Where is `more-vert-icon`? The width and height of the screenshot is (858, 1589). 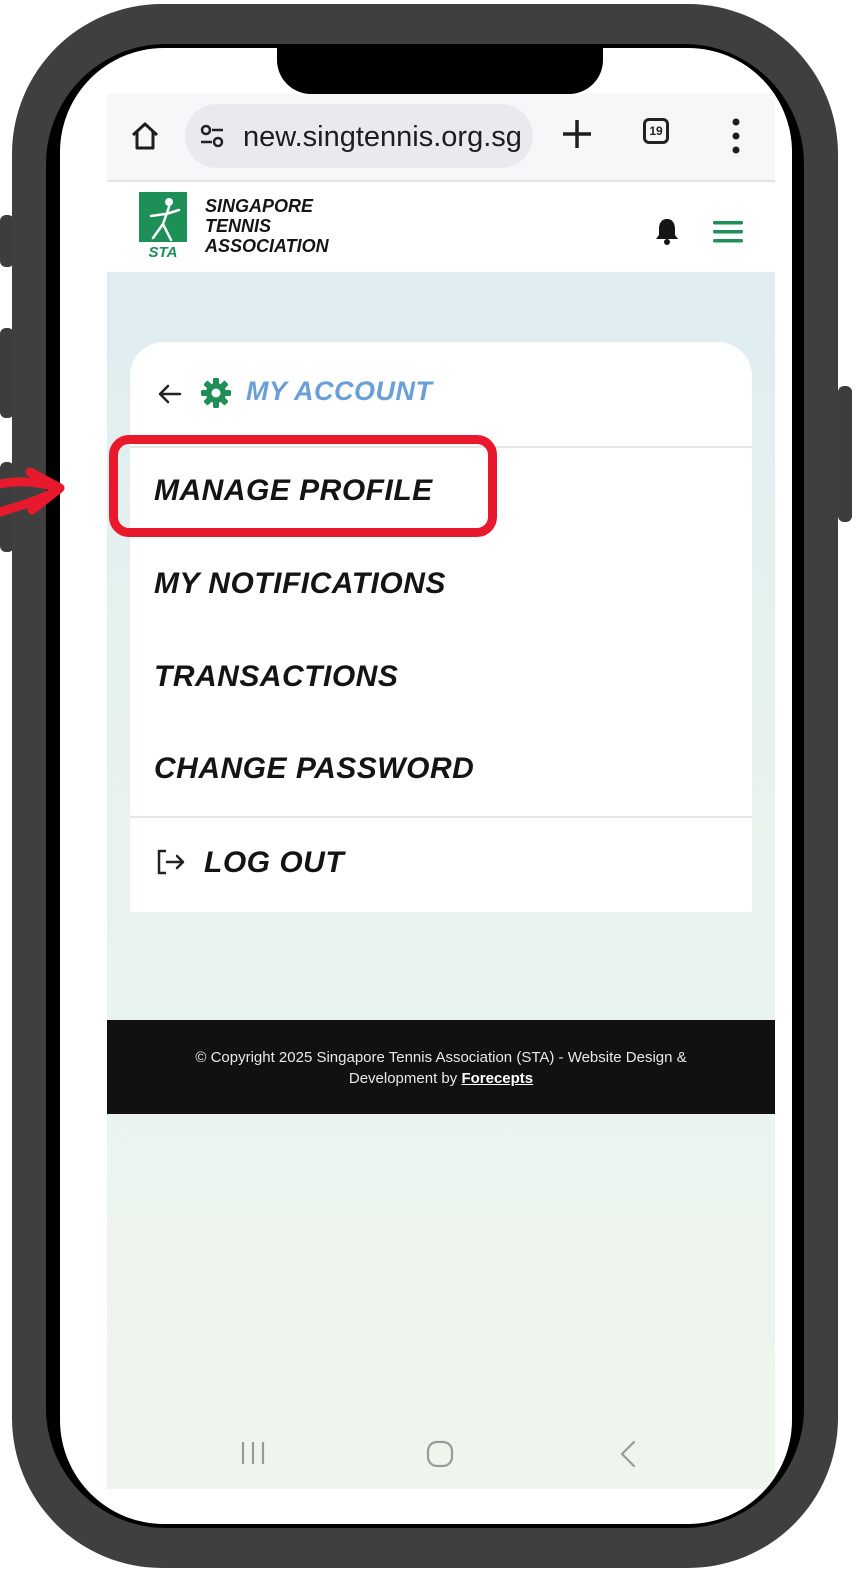
more-vert-icon is located at coordinates (736, 136).